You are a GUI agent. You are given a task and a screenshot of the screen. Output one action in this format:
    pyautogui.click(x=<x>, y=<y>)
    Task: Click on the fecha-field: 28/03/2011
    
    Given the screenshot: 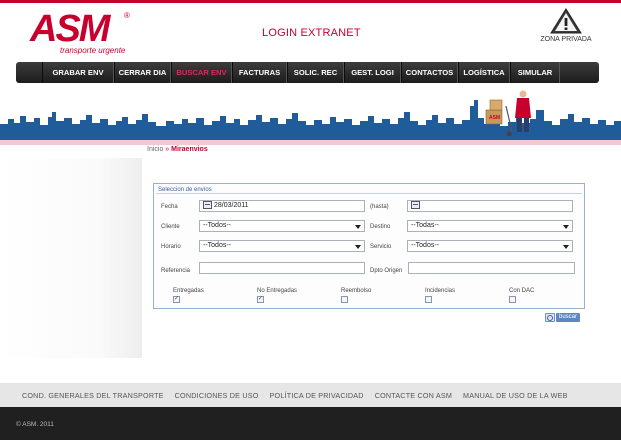 What is the action you would take?
    pyautogui.click(x=282, y=206)
    